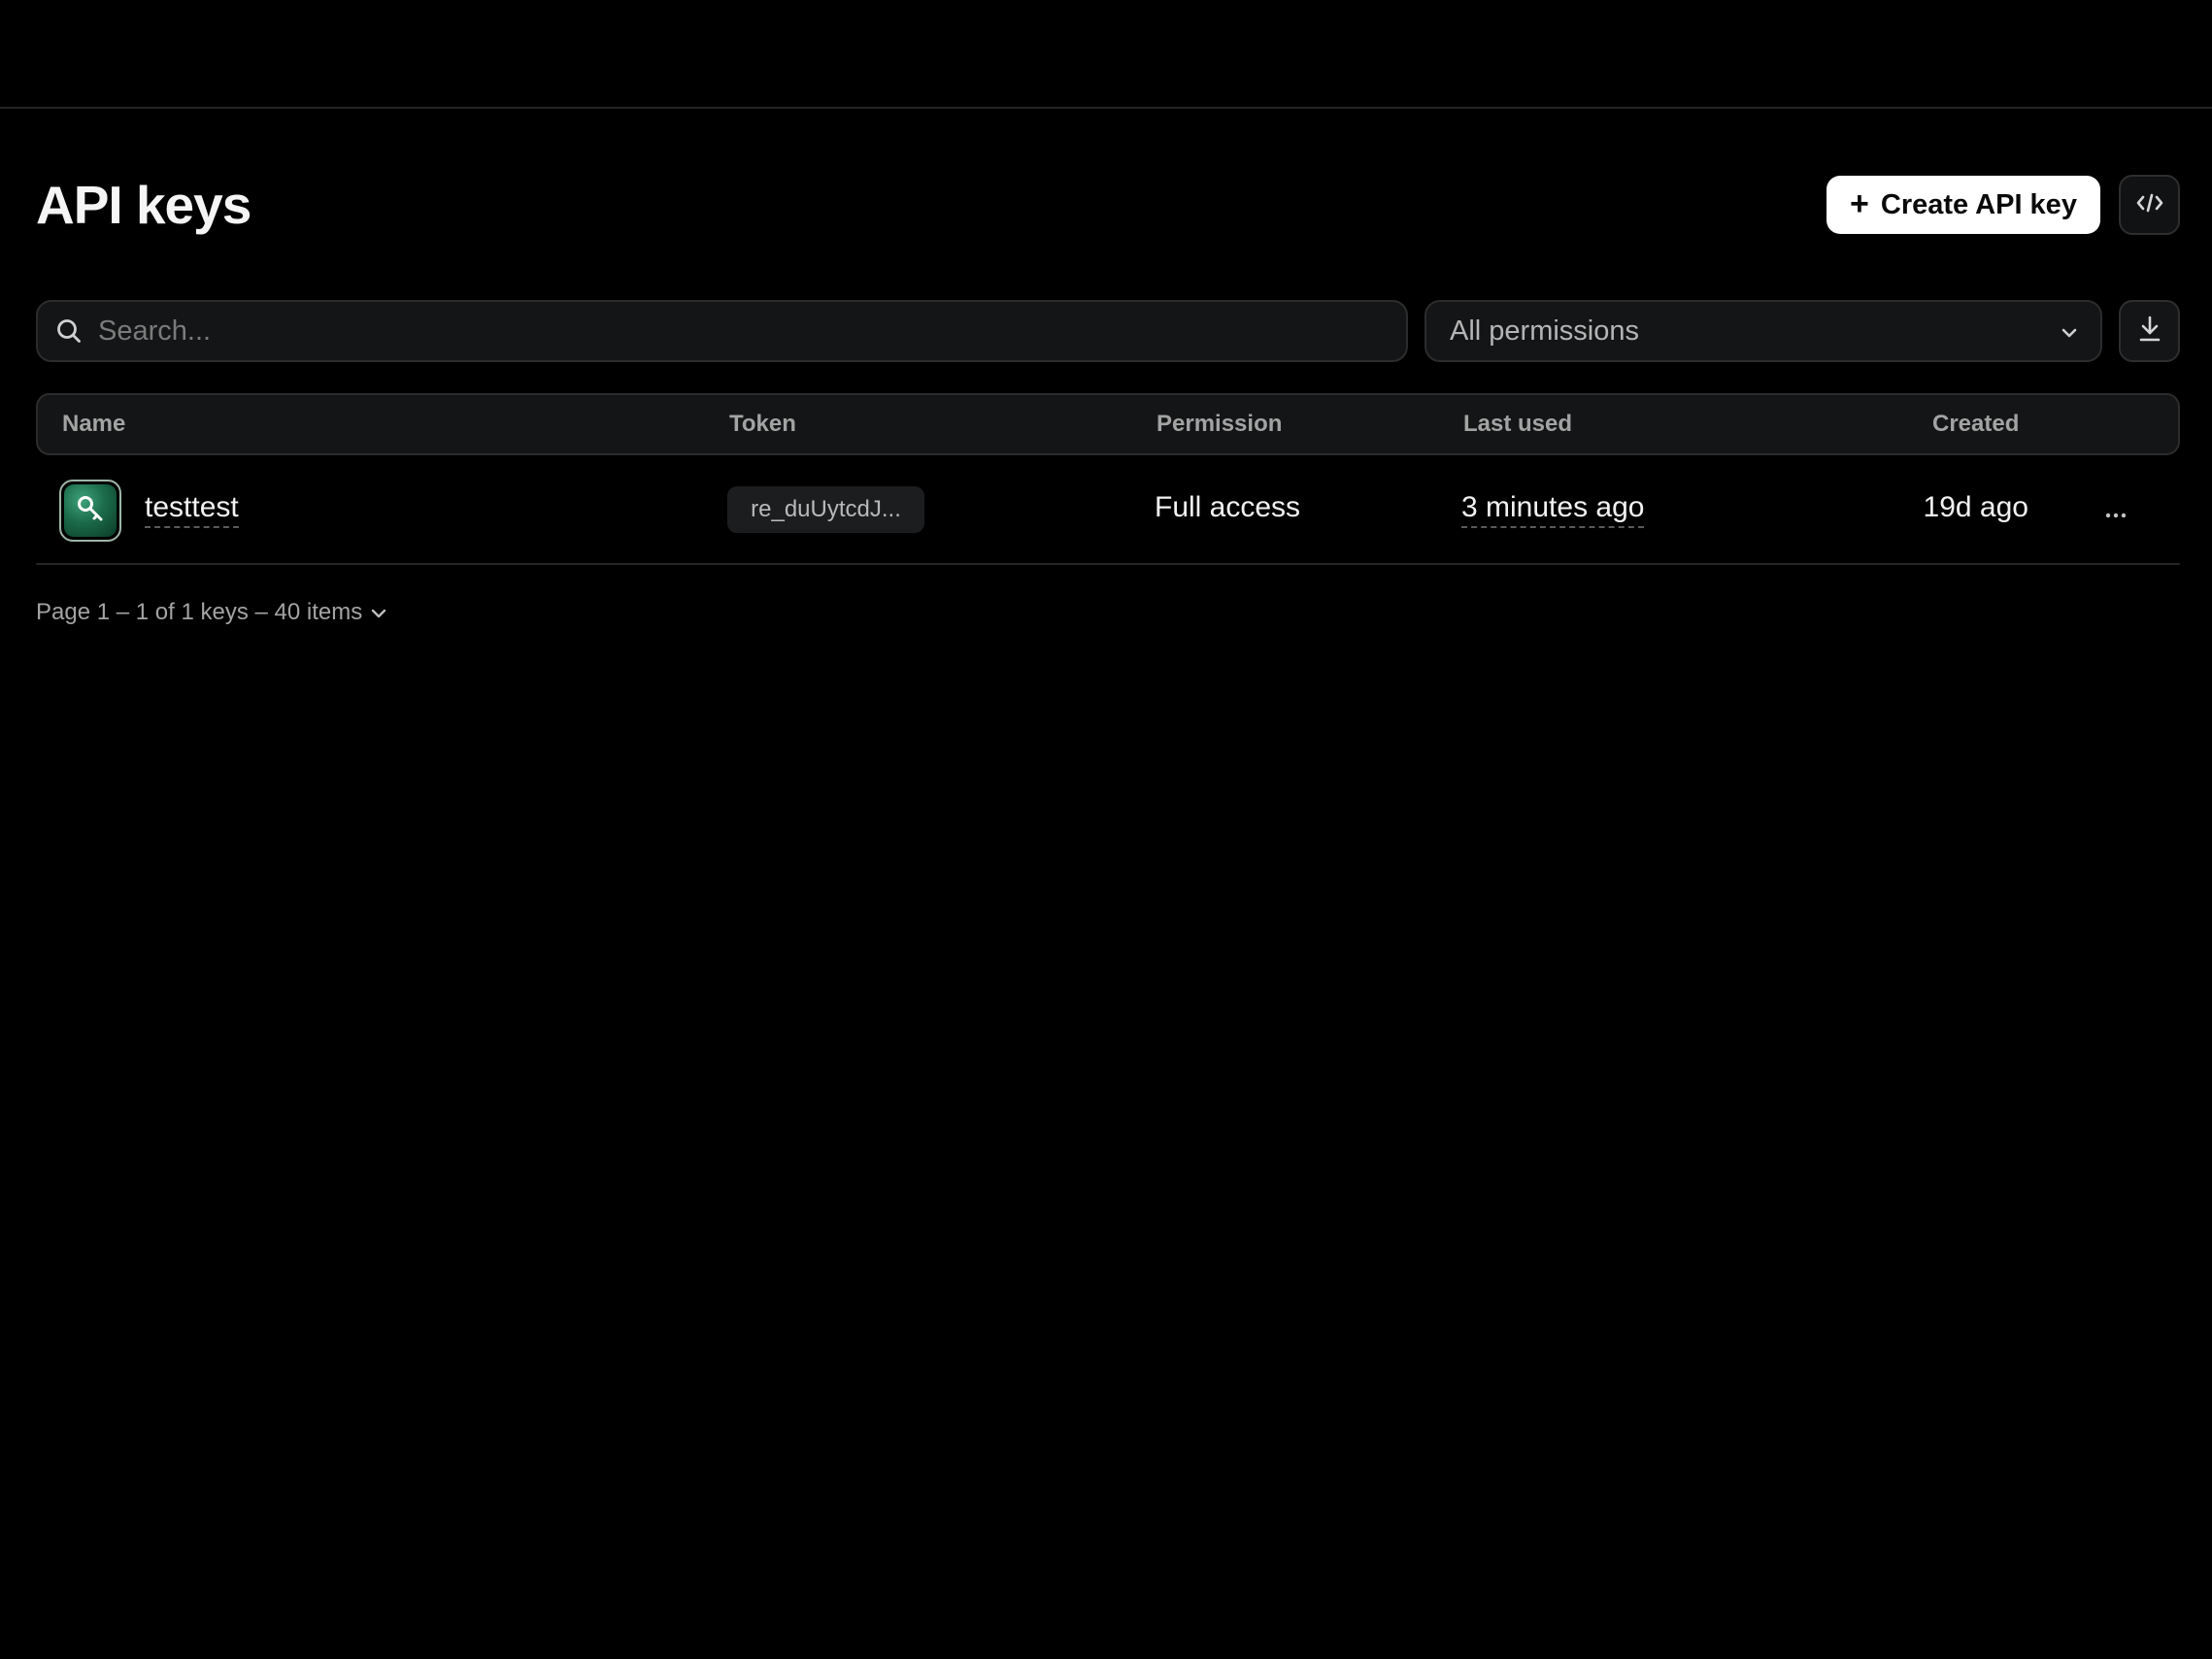 This screenshot has width=2212, height=1659. I want to click on avatar, so click(90, 511).